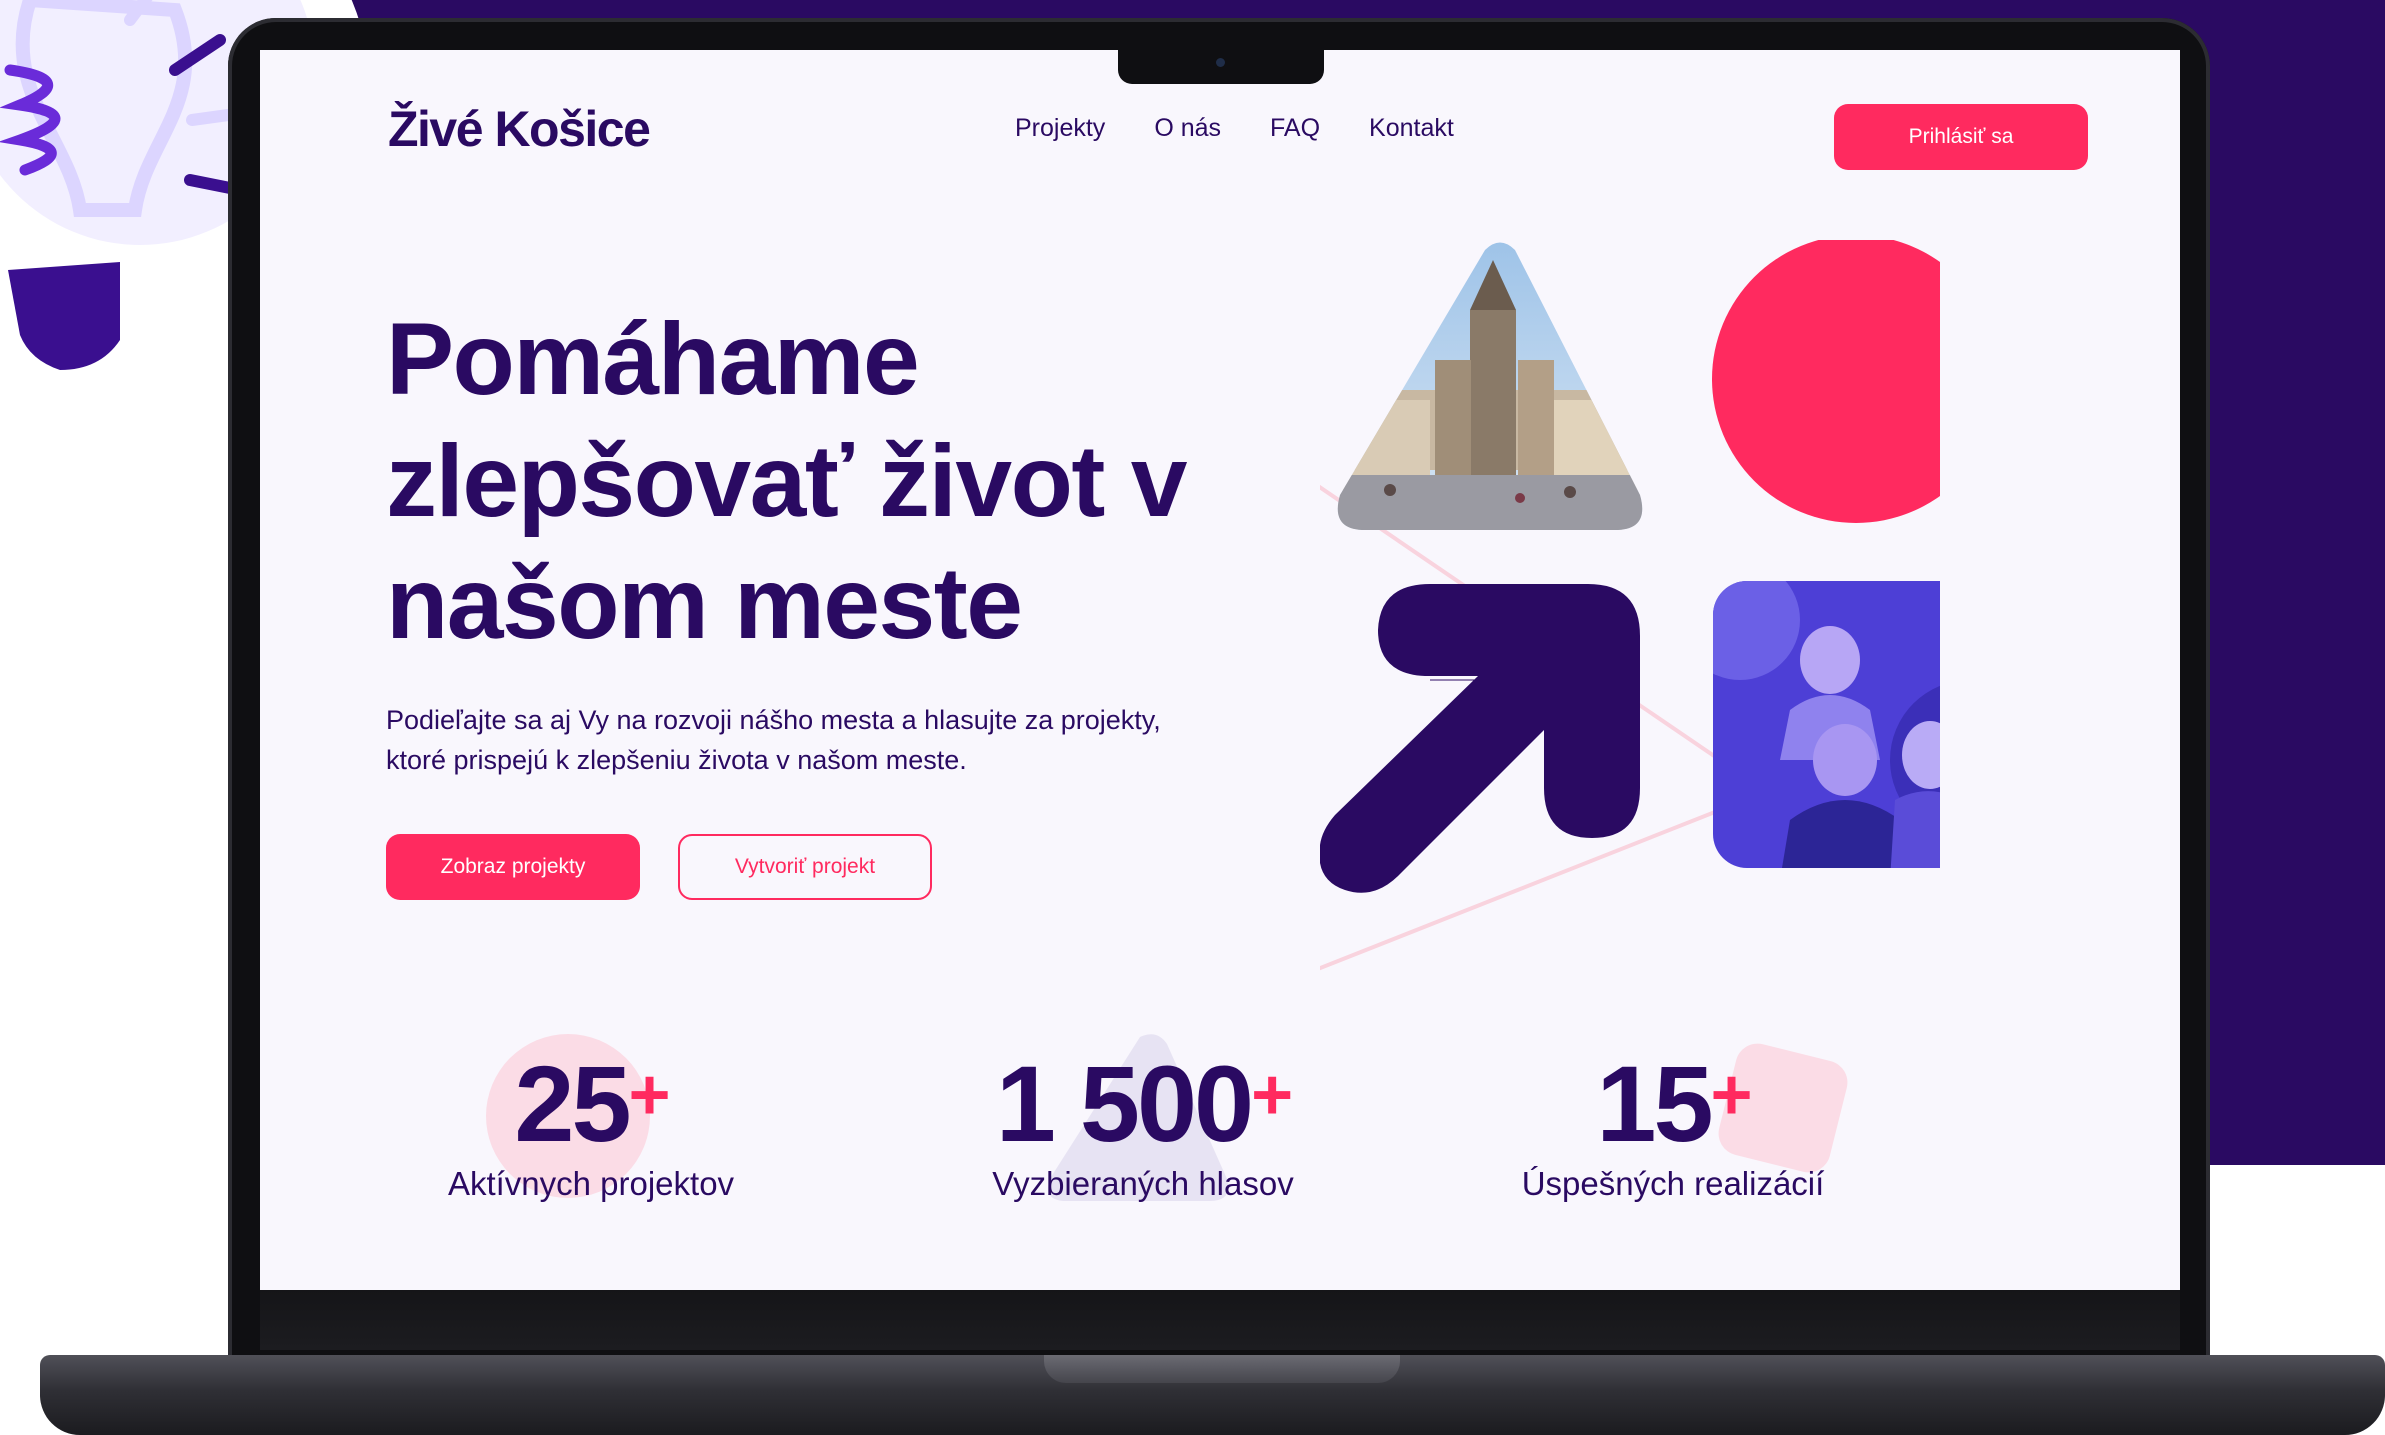 The image size is (2385, 1435). I want to click on stat-number: 25, so click(572, 1103).